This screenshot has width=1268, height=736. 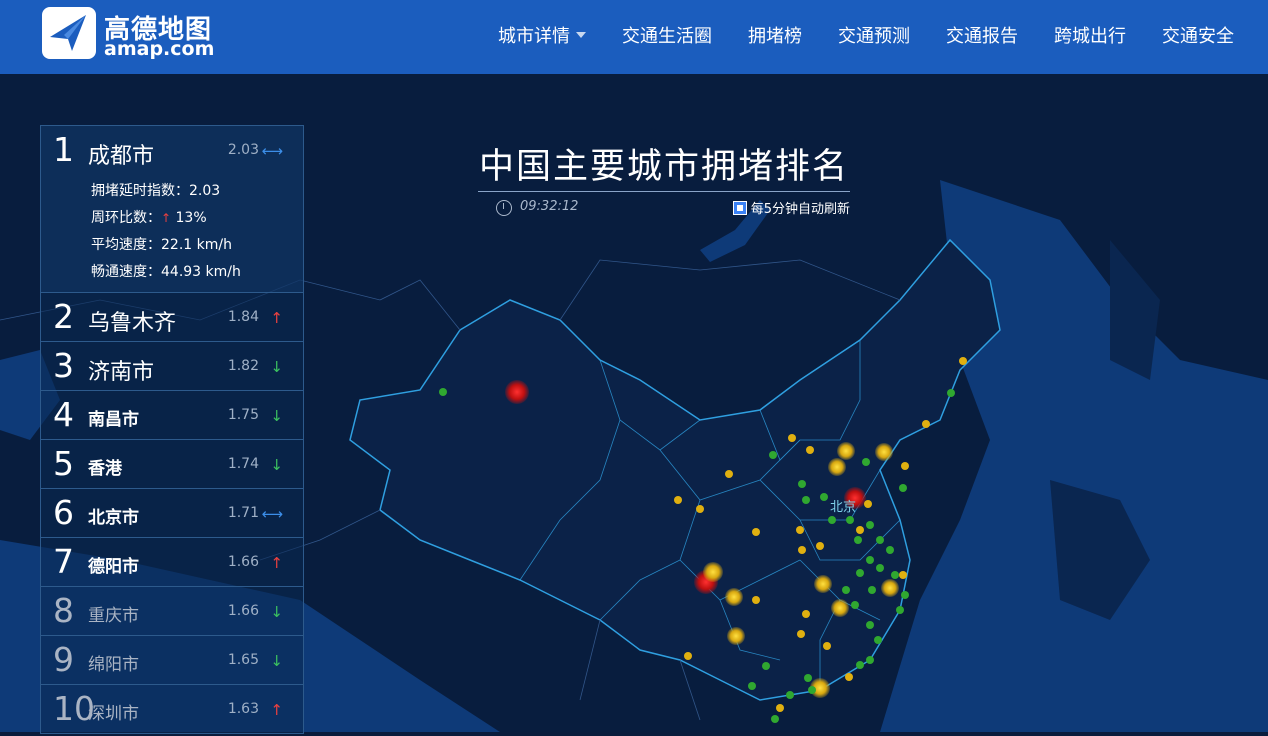 I want to click on nav-traffic-life-circle: 交通生活圈, so click(x=667, y=35).